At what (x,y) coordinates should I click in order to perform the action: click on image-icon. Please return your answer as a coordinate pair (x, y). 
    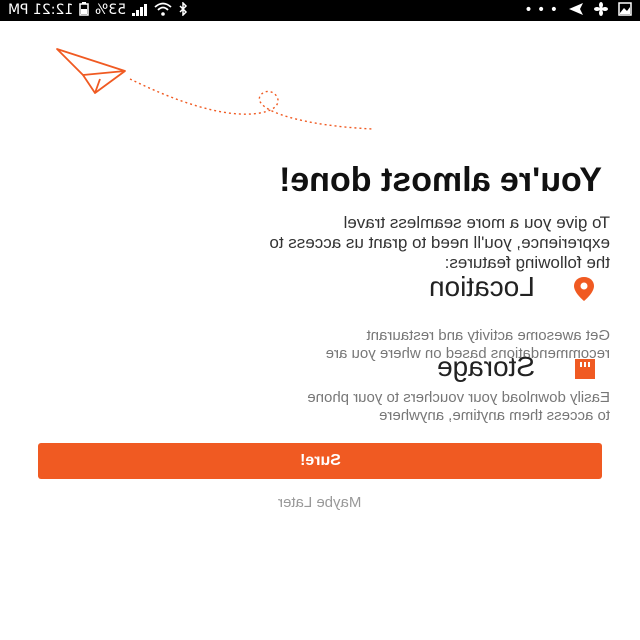
    Looking at the image, I should click on (625, 10).